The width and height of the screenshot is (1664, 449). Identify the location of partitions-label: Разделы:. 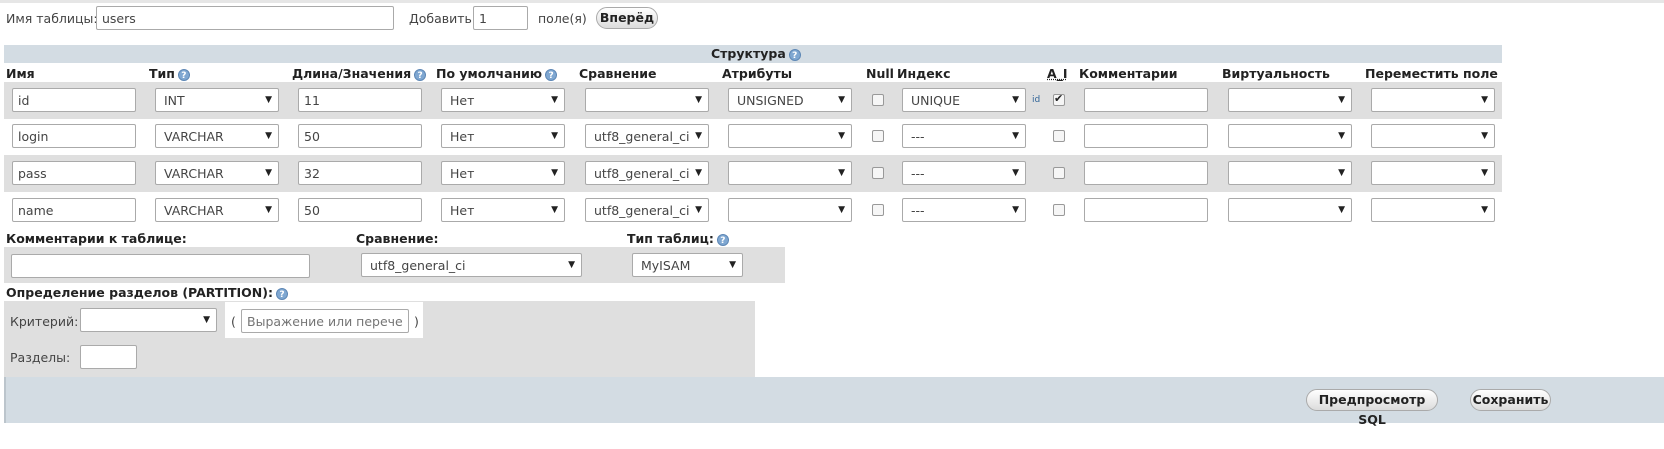
(40, 357).